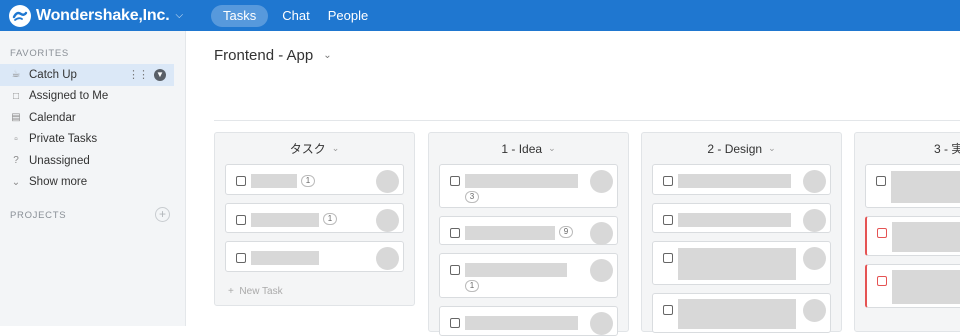 This screenshot has height=336, width=960. What do you see at coordinates (348, 16) in the screenshot?
I see `tab-people: People` at bounding box center [348, 16].